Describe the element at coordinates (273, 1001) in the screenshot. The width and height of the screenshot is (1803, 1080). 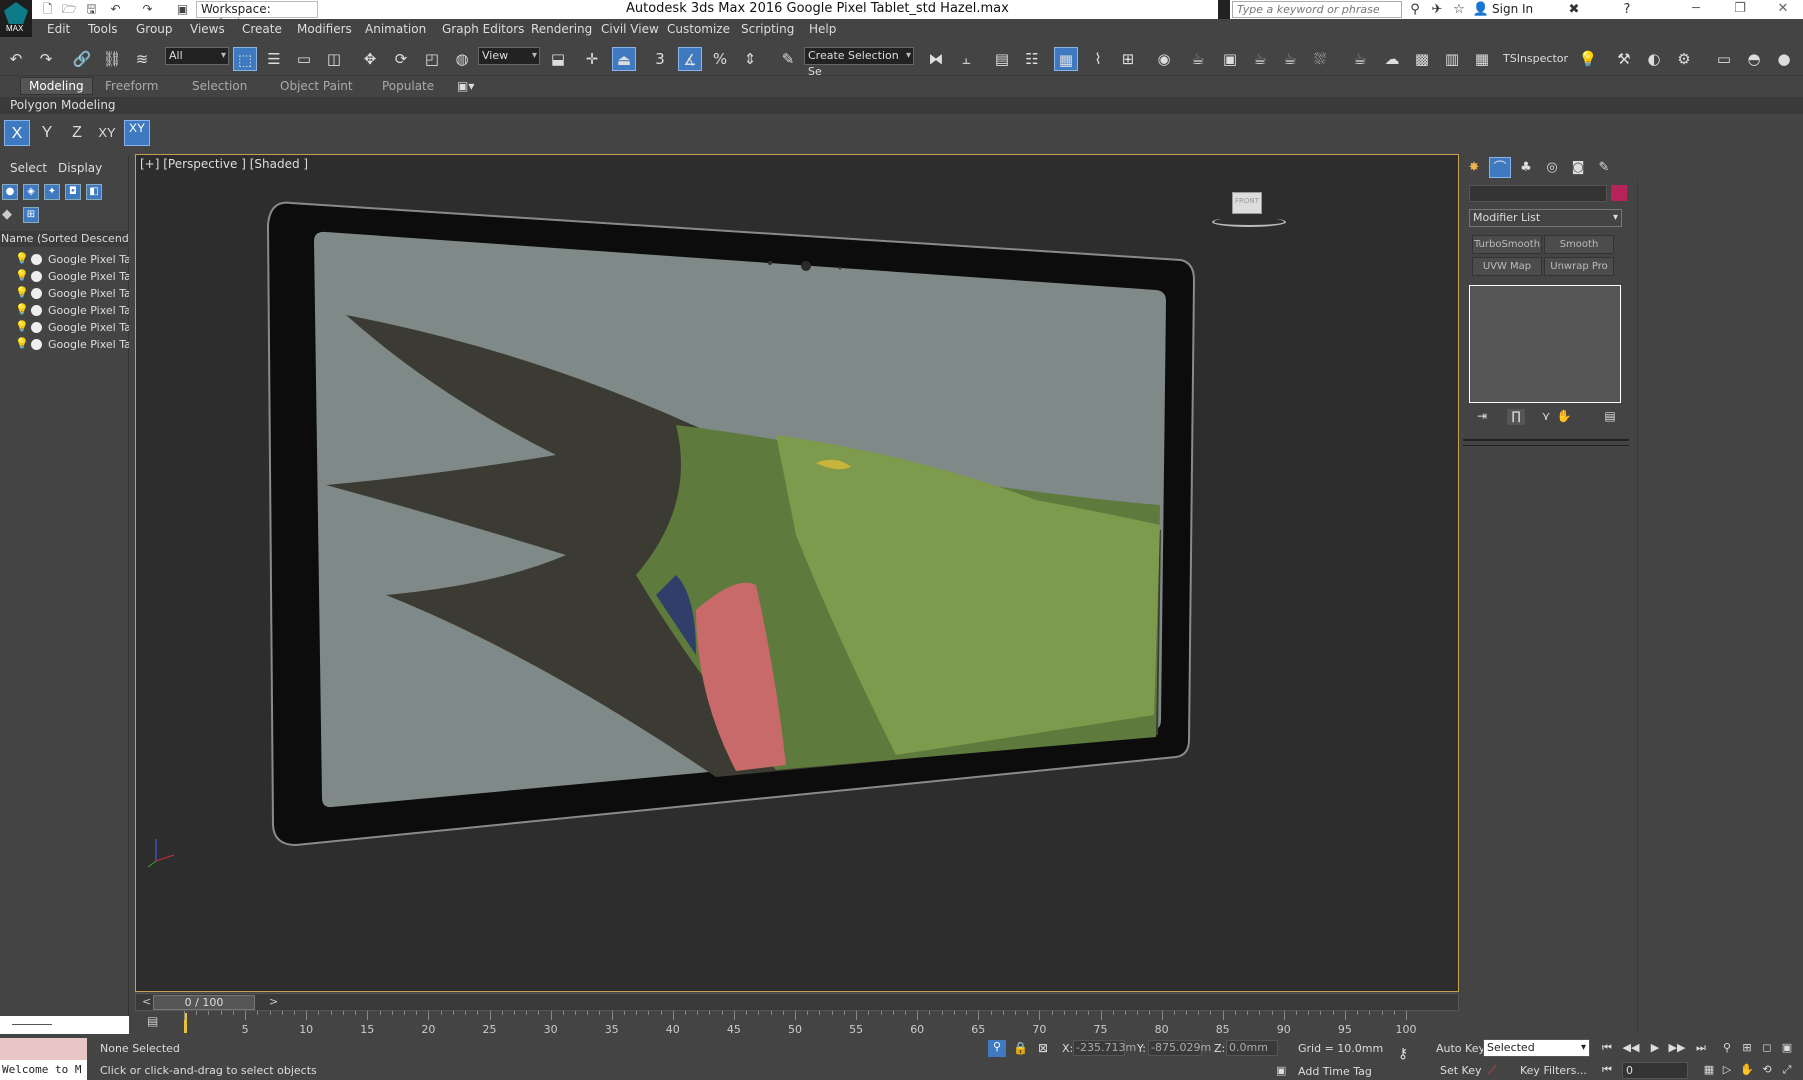
I see `time-slider-next: >` at that location.